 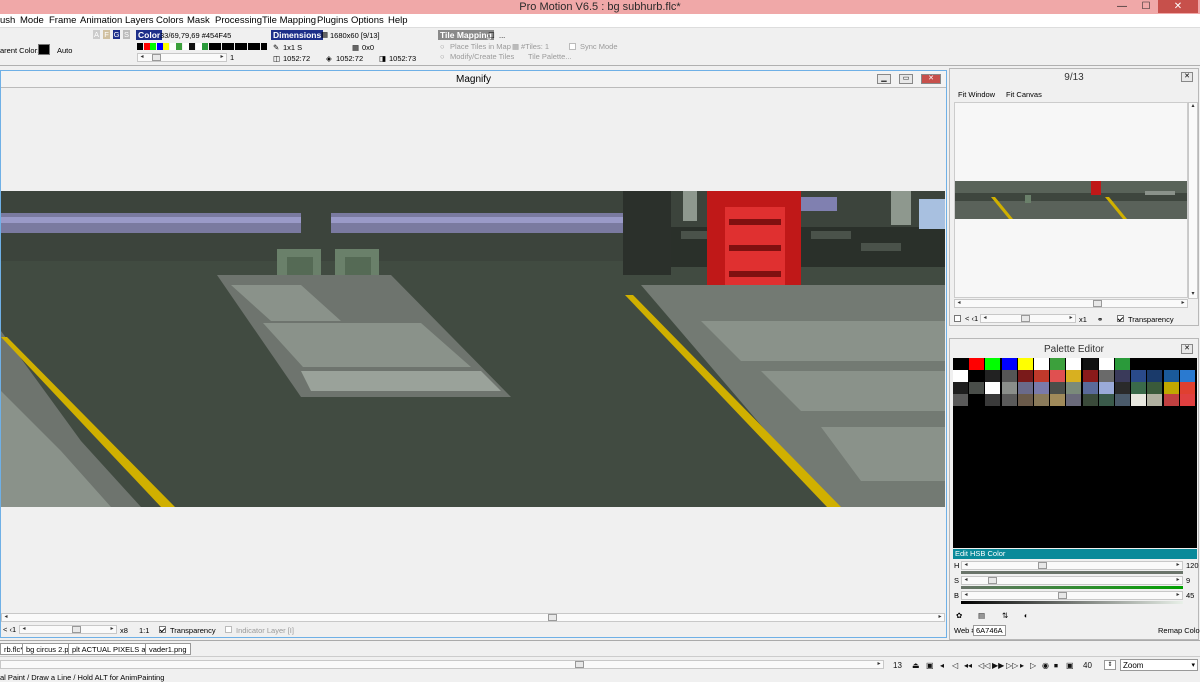 I want to click on maximize-button: ☐, so click(x=1146, y=6).